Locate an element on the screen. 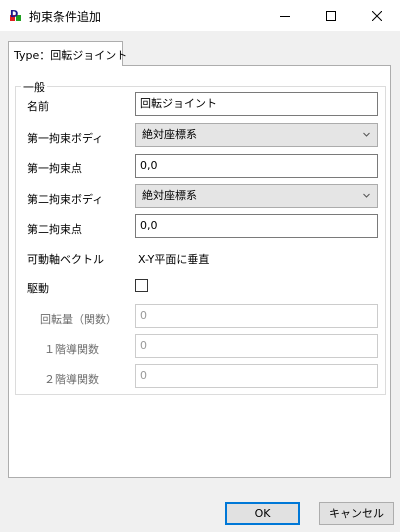 The width and height of the screenshot is (400, 532). point1-input: 0,0 is located at coordinates (256, 166).